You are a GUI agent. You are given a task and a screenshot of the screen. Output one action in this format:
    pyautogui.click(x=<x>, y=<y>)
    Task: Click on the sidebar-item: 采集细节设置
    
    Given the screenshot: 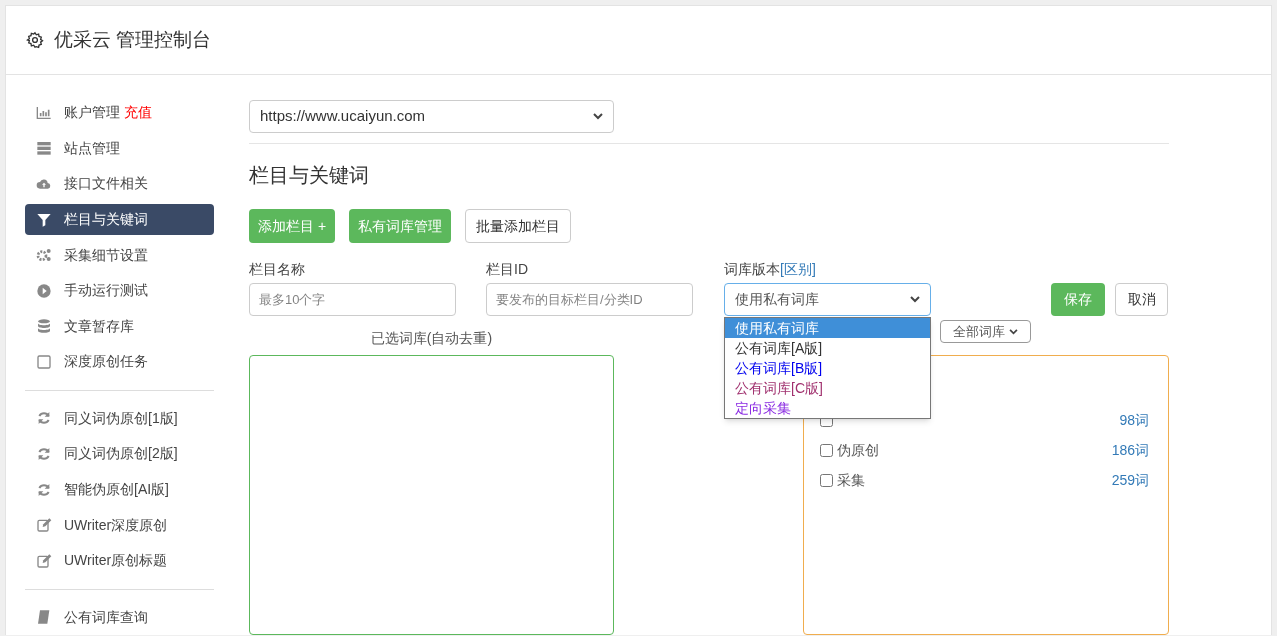 What is the action you would take?
    pyautogui.click(x=119, y=255)
    